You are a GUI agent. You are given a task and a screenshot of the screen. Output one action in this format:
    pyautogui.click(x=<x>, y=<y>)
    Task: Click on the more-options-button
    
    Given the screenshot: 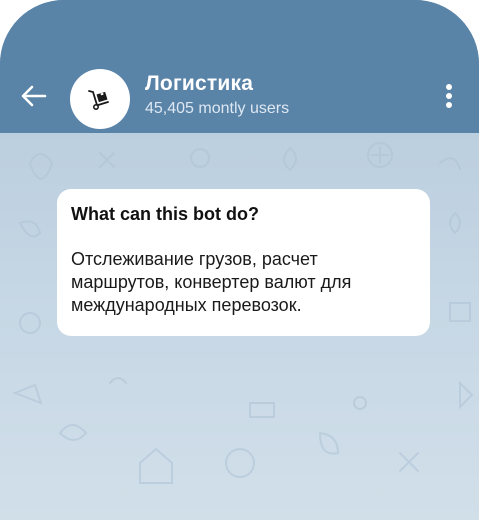 What is the action you would take?
    pyautogui.click(x=449, y=96)
    